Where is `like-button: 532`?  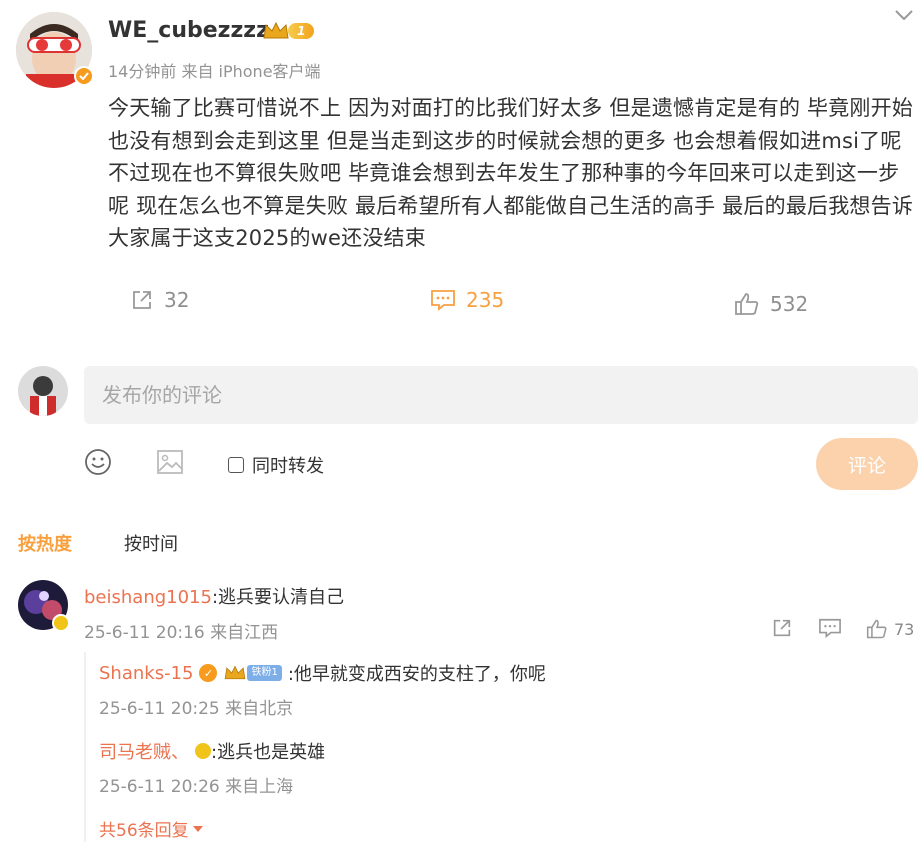
like-button: 532 is located at coordinates (771, 304).